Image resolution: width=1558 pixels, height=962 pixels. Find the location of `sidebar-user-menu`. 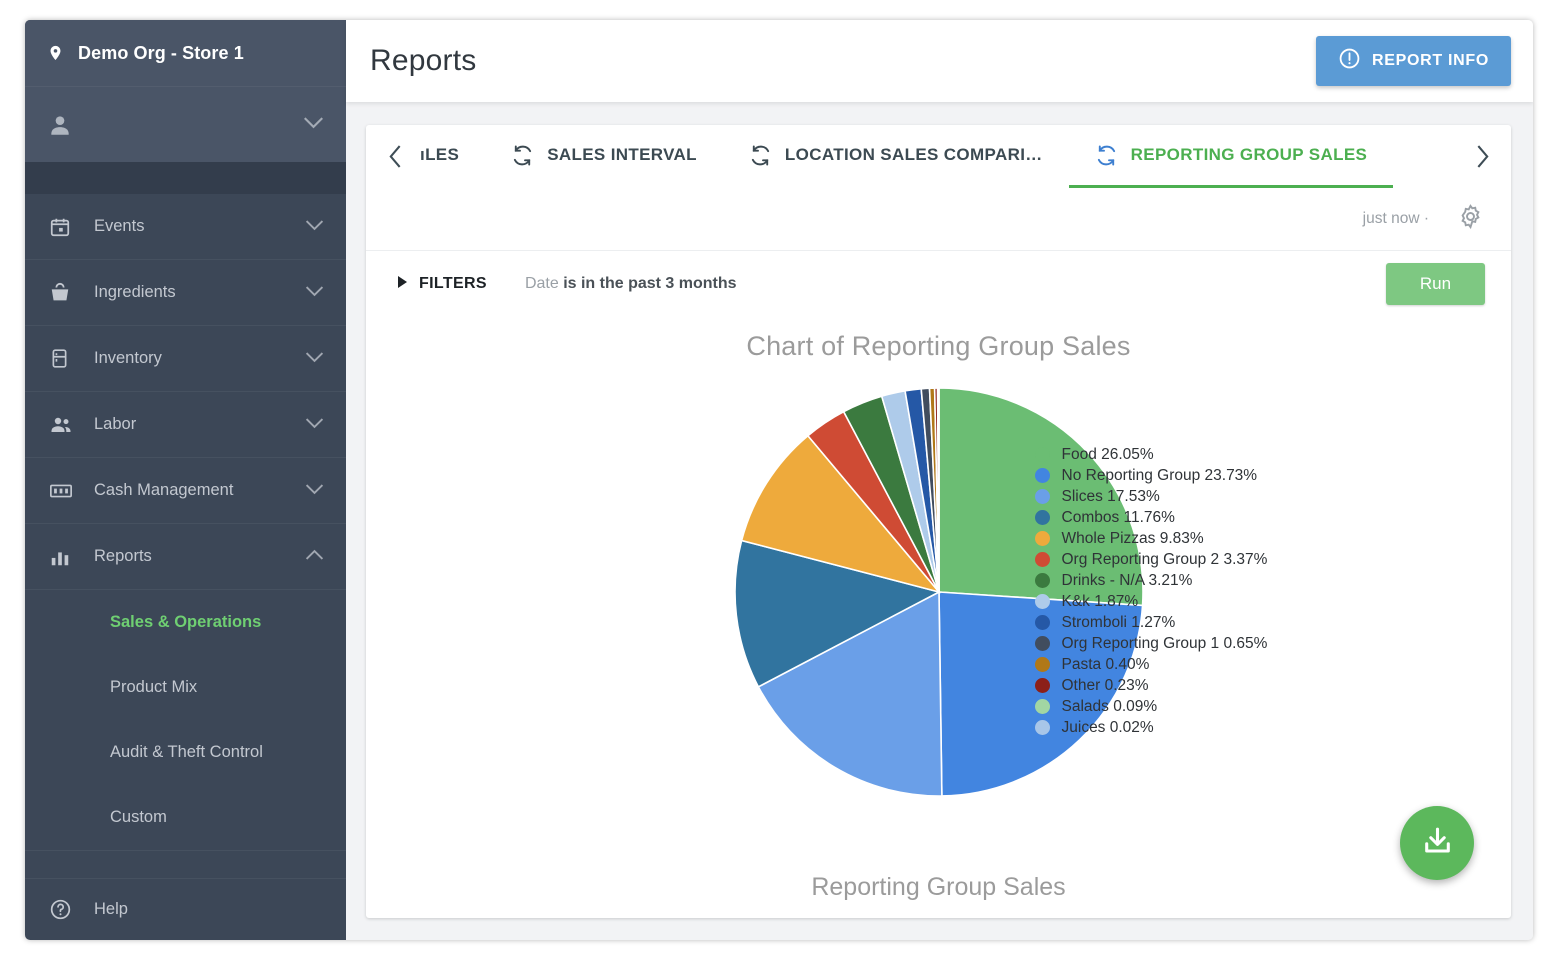

sidebar-user-menu is located at coordinates (185, 124).